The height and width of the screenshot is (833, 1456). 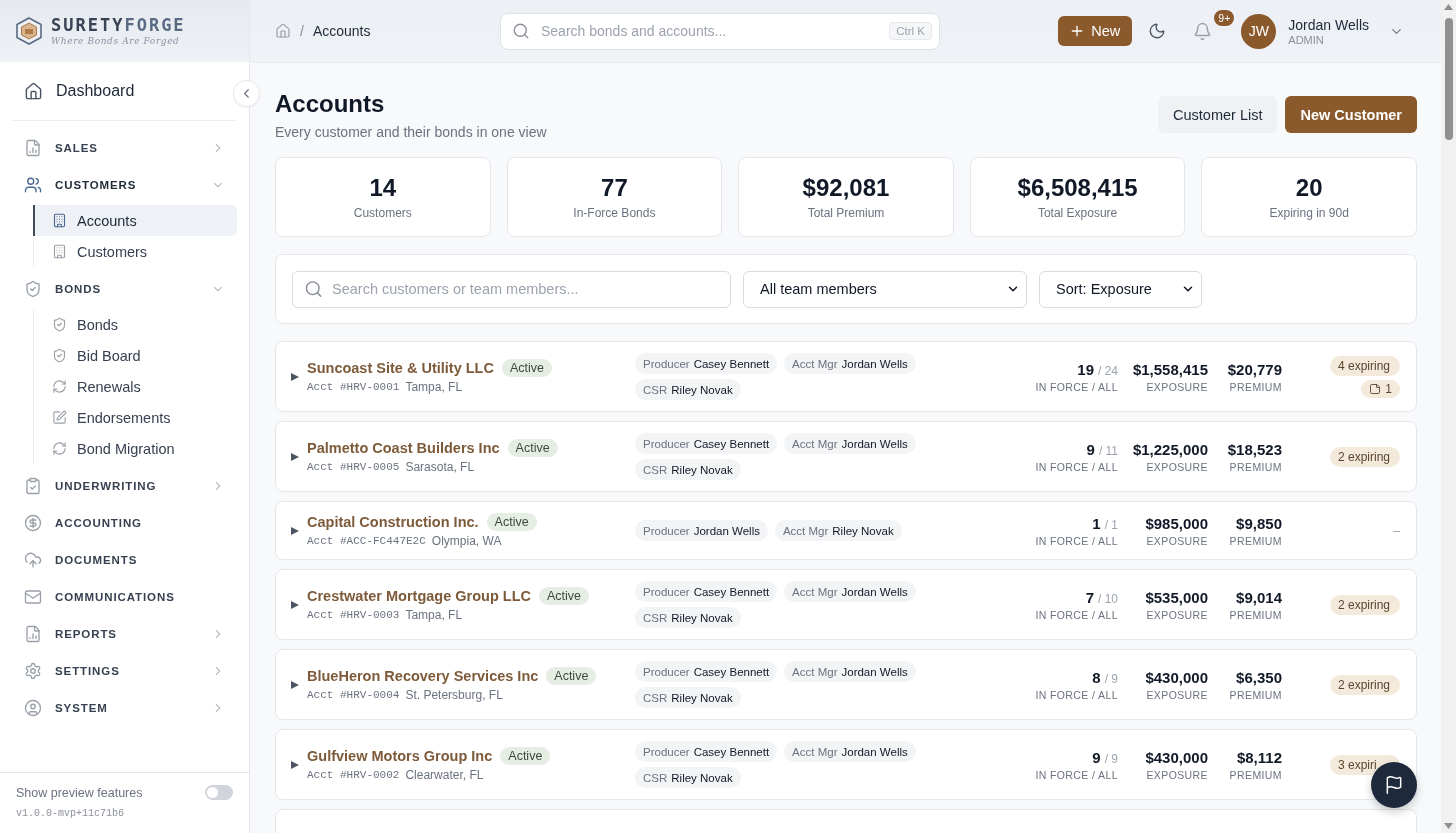 I want to click on account-name: BlueHeron Recovery Services Inc, so click(x=423, y=676).